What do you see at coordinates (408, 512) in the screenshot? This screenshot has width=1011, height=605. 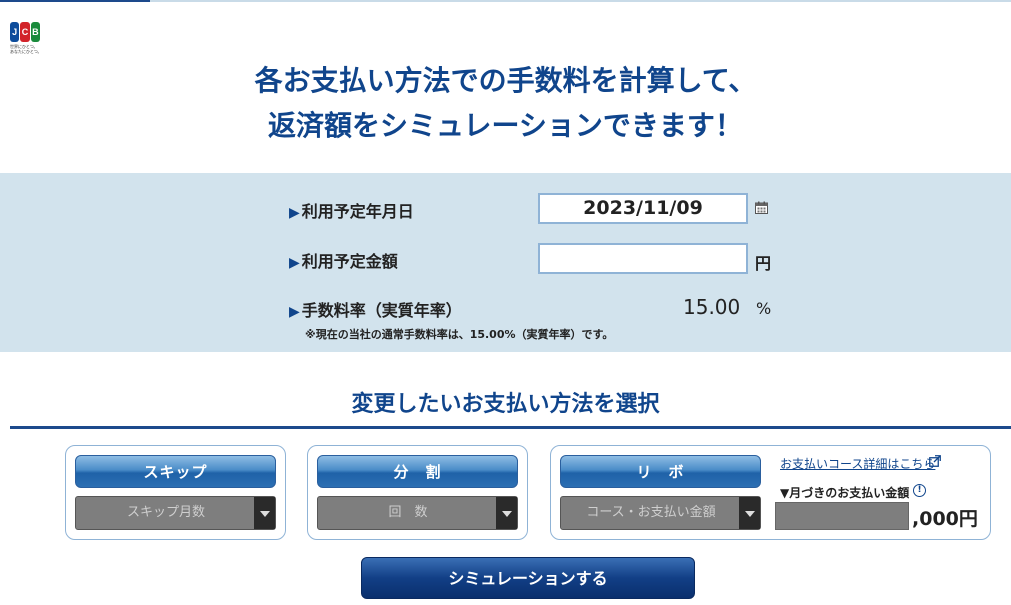 I see `split-select-text: 回 数` at bounding box center [408, 512].